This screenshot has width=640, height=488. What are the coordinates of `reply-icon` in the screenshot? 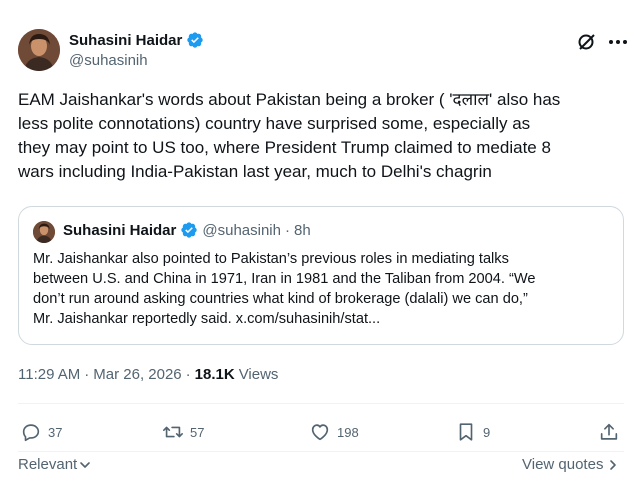 It's located at (31, 433).